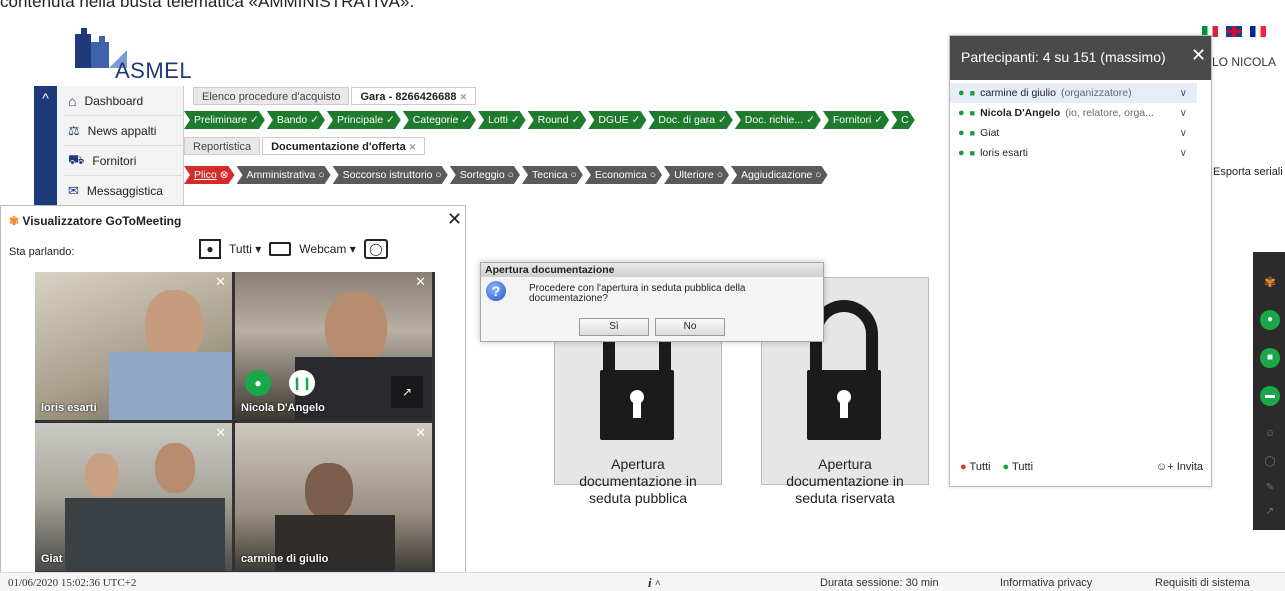 The height and width of the screenshot is (591, 1285). What do you see at coordinates (903, 120) in the screenshot?
I see `step-c: C` at bounding box center [903, 120].